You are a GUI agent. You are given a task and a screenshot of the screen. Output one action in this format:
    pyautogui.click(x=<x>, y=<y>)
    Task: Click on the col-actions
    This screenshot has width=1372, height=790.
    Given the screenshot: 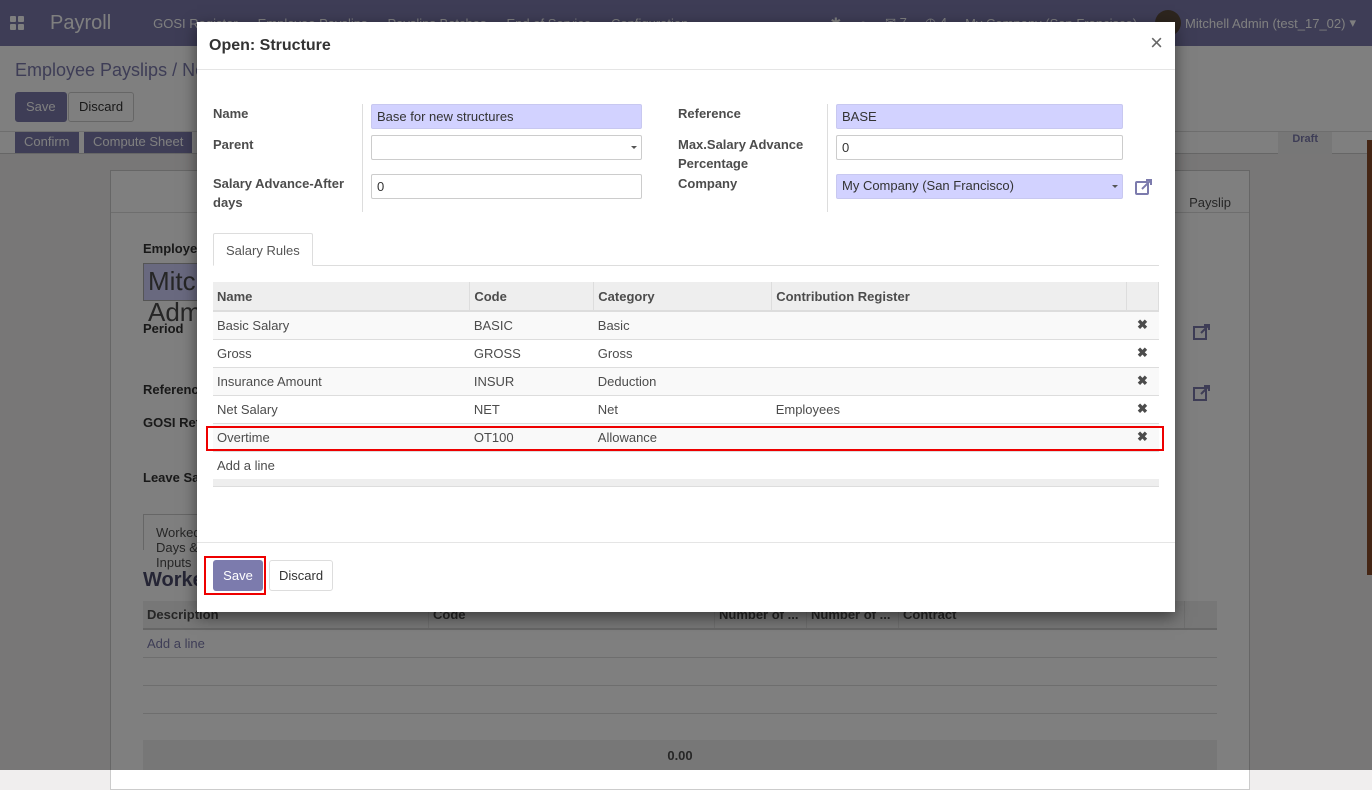 What is the action you would take?
    pyautogui.click(x=1143, y=297)
    